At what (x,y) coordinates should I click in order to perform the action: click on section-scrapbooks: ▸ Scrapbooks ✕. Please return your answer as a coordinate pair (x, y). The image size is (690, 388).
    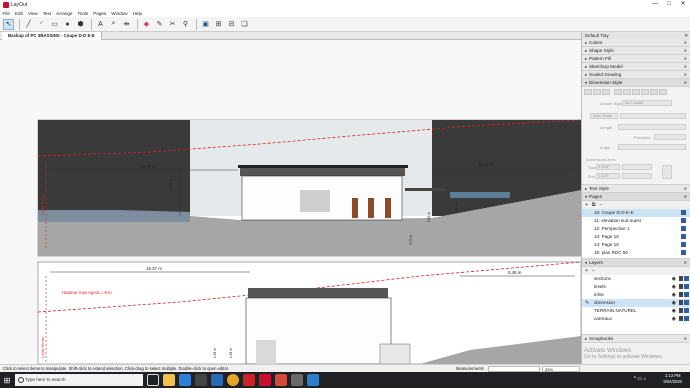
    Looking at the image, I should click on (636, 339).